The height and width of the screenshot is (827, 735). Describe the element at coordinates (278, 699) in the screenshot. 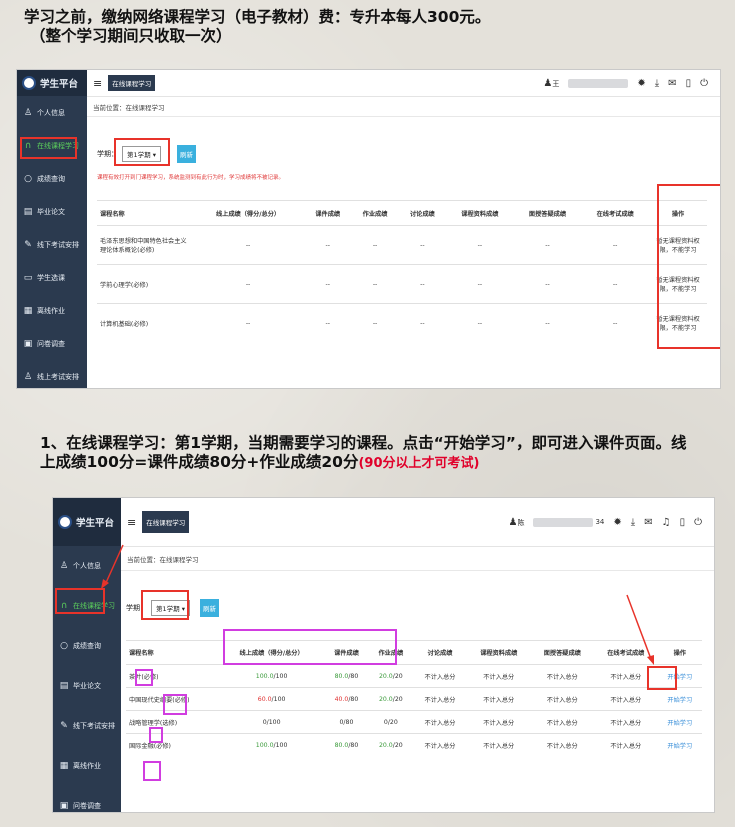

I see `score-total: /100` at that location.